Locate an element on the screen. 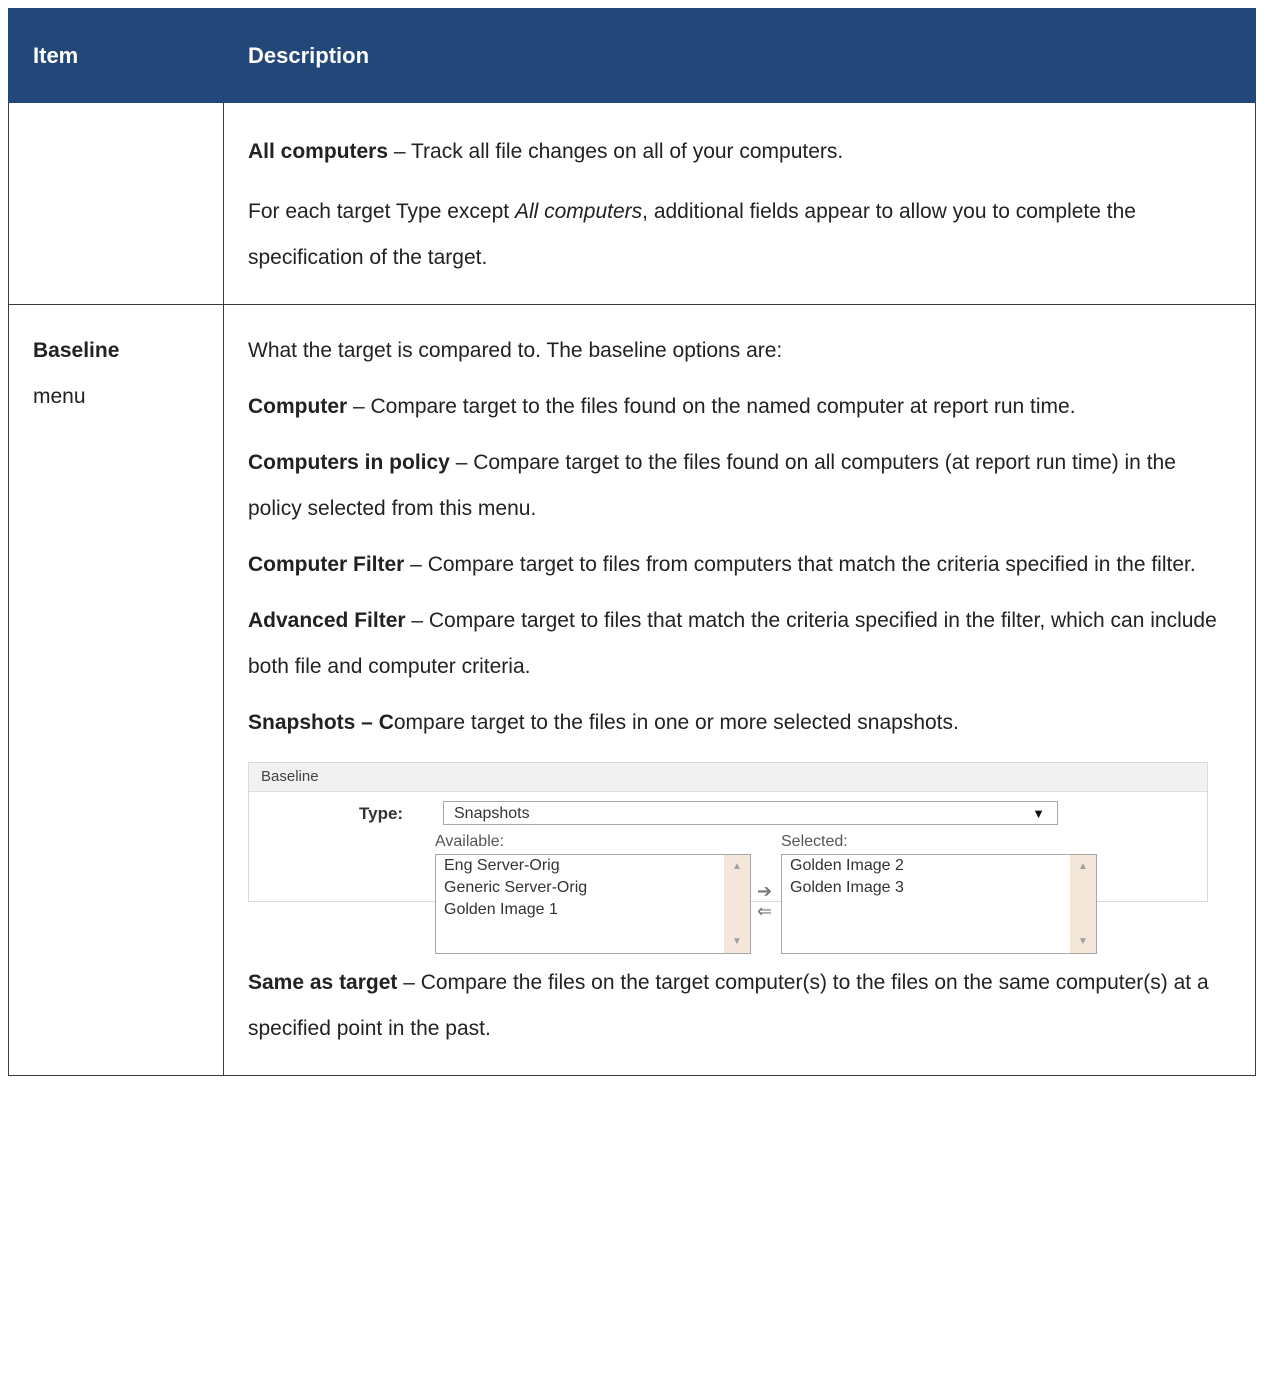 The width and height of the screenshot is (1265, 1395). list-item: Eng Server-Orig is located at coordinates (593, 866).